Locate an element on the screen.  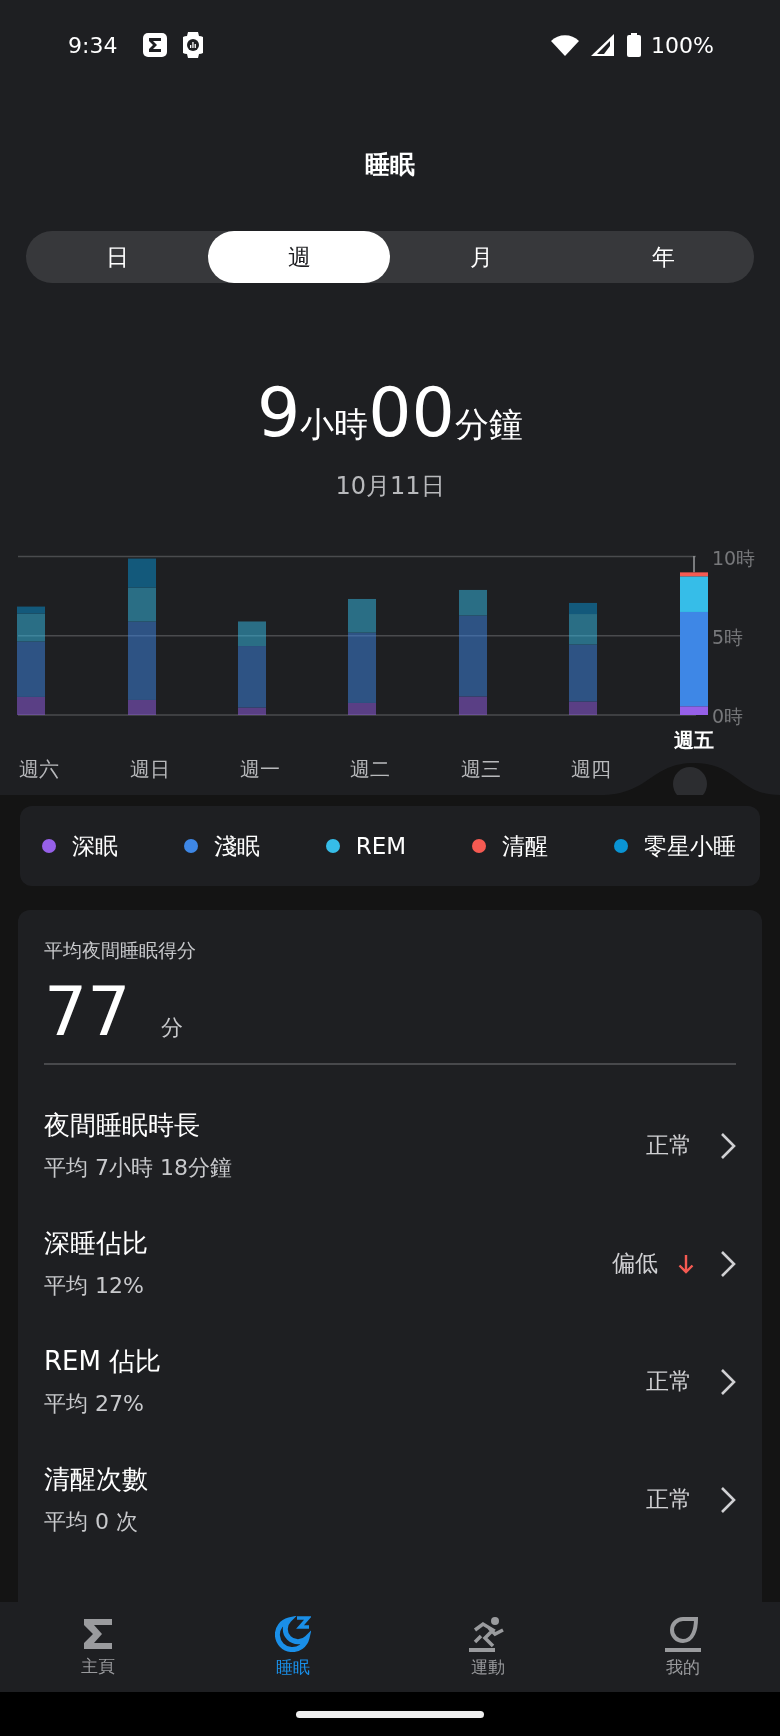
day-label: 週日 is located at coordinates (150, 769).